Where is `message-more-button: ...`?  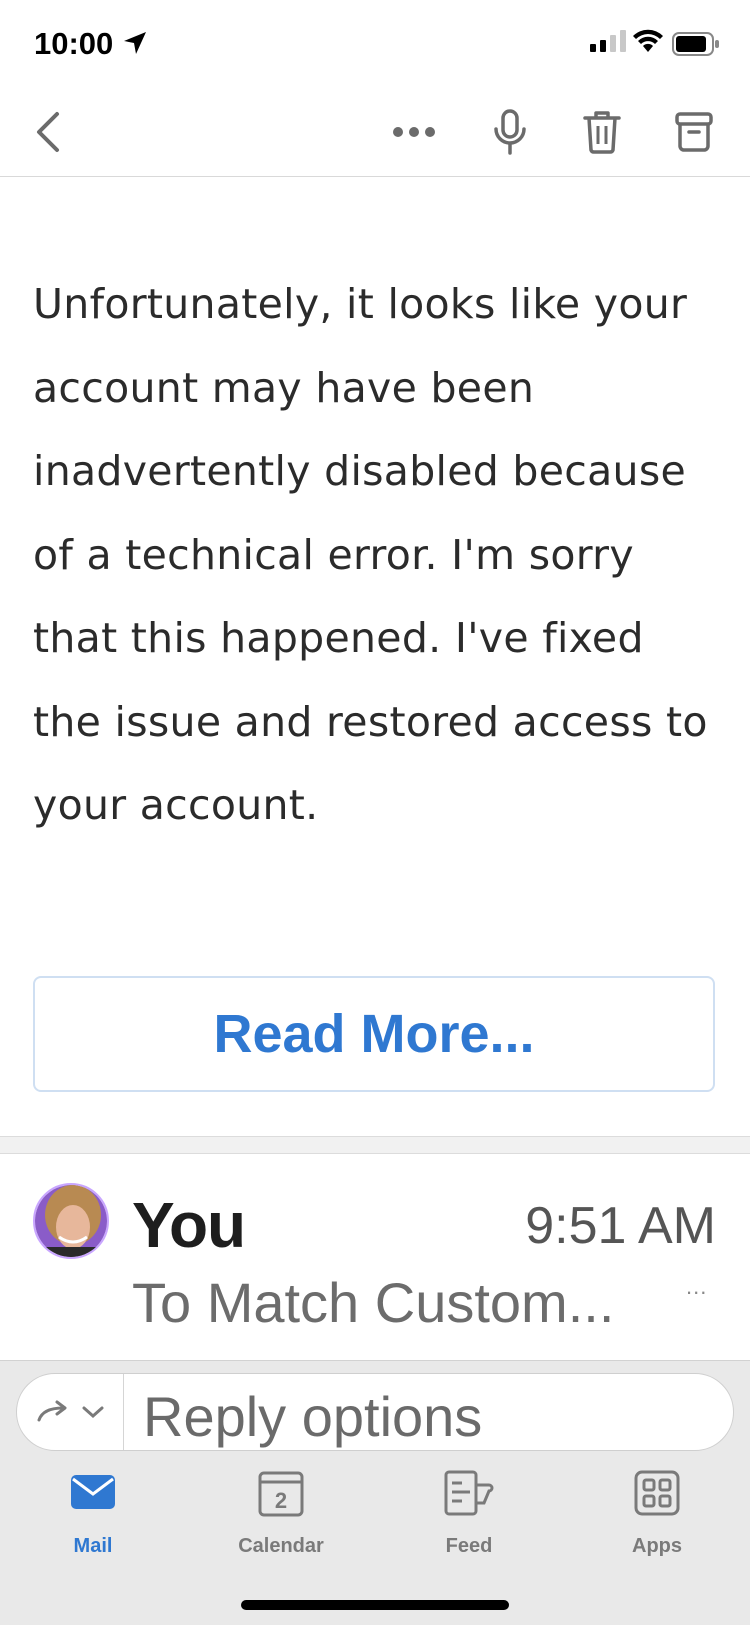
message-more-button: ... is located at coordinates (696, 1287).